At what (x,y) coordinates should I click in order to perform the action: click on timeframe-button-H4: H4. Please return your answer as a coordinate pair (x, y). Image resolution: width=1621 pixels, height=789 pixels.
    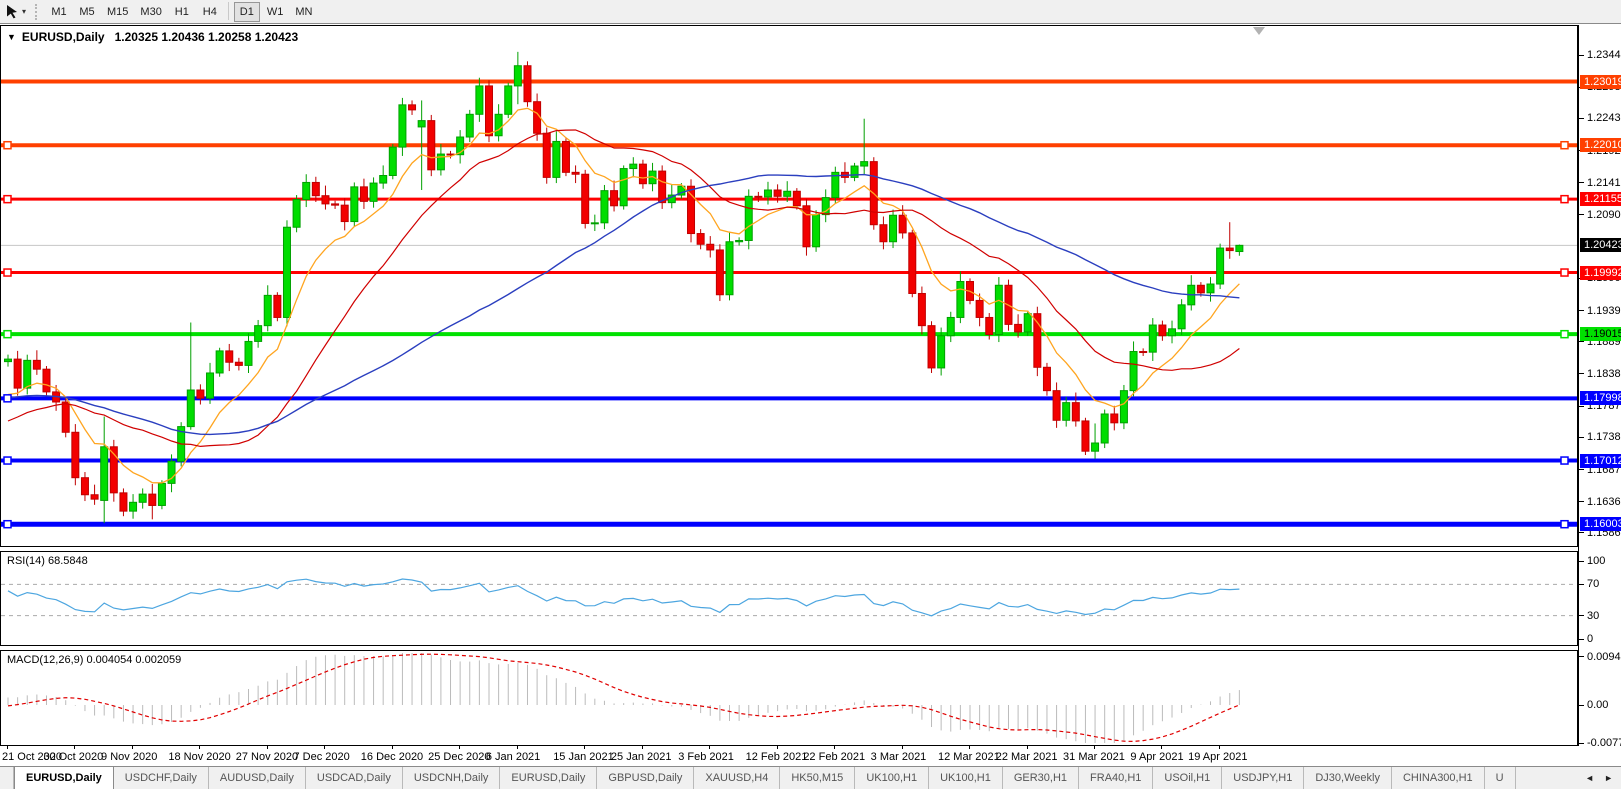
    Looking at the image, I should click on (210, 12).